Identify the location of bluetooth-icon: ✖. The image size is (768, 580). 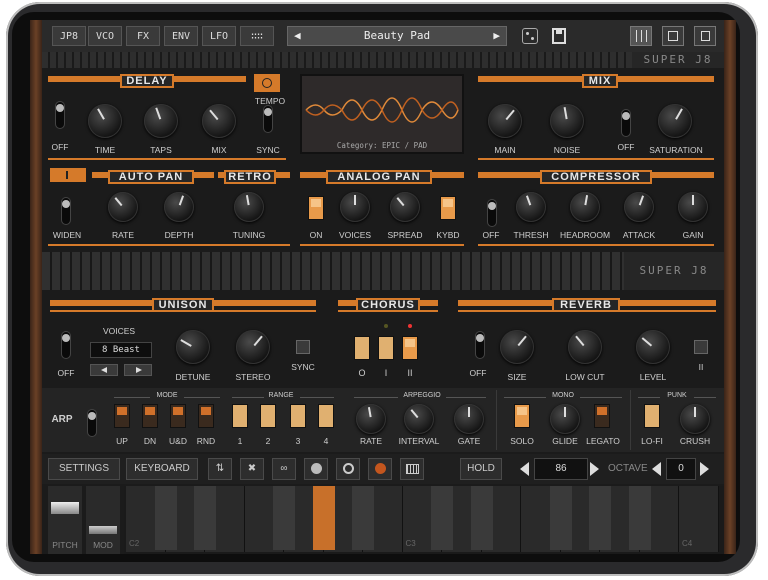
(252, 469).